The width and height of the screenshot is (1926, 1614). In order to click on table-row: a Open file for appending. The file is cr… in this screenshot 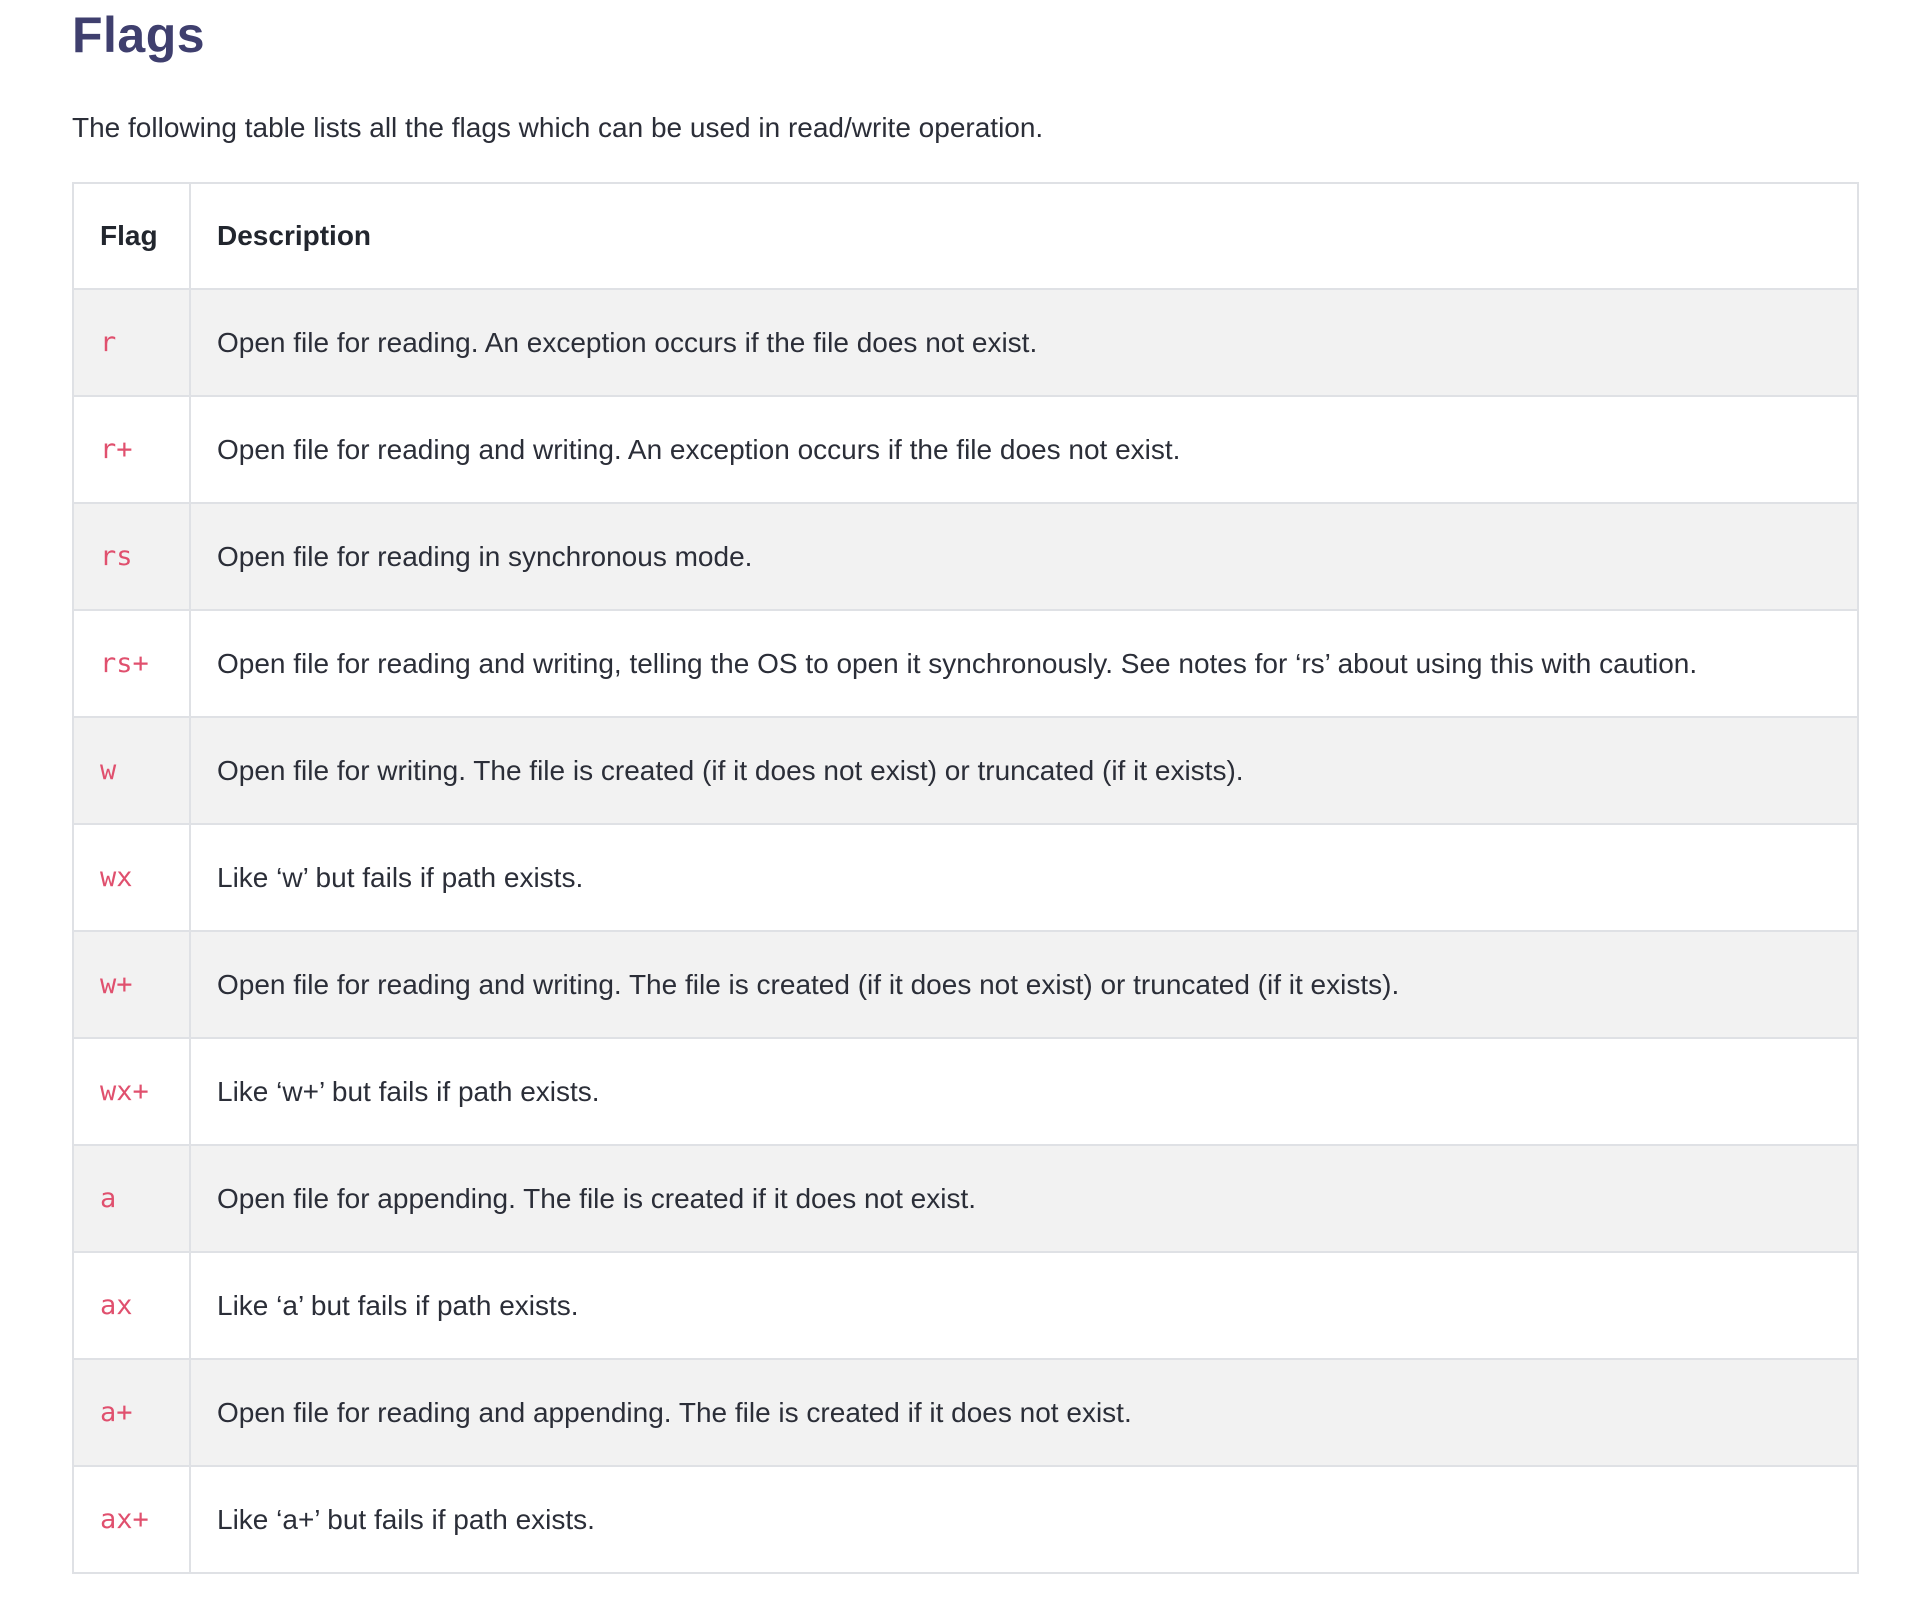, I will do `click(965, 1198)`.